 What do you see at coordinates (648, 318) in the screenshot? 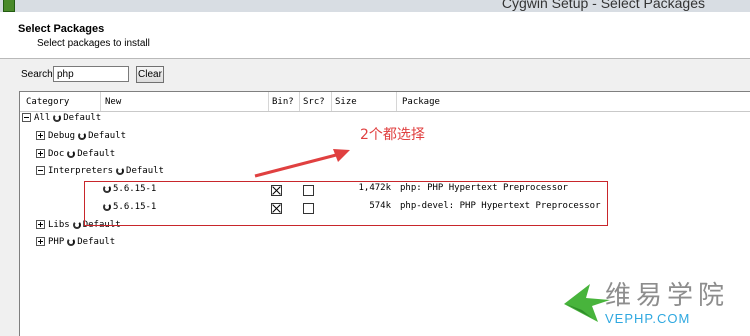
I see `watermark-english: VEPHP.COM` at bounding box center [648, 318].